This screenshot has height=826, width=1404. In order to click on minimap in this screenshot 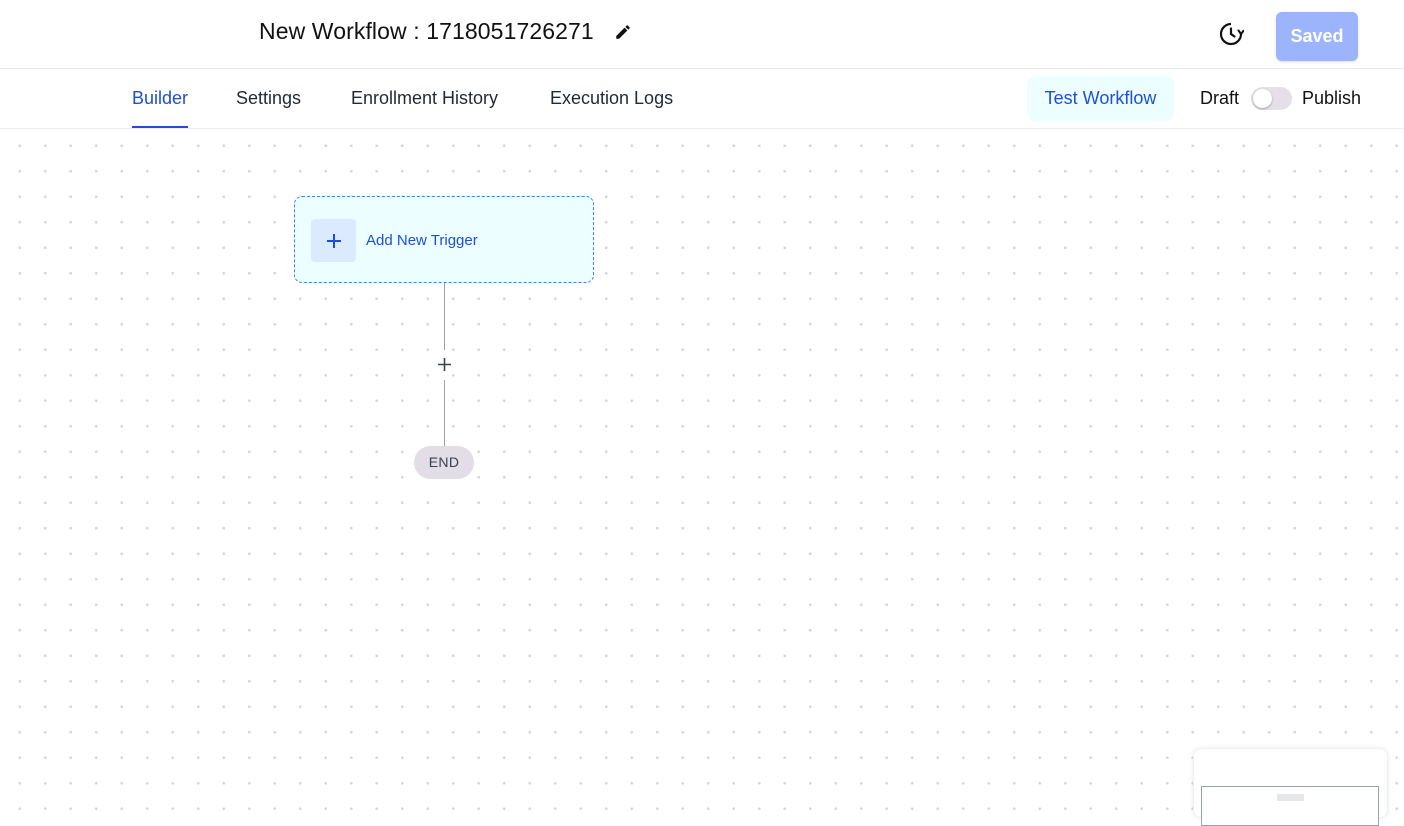, I will do `click(1290, 787)`.